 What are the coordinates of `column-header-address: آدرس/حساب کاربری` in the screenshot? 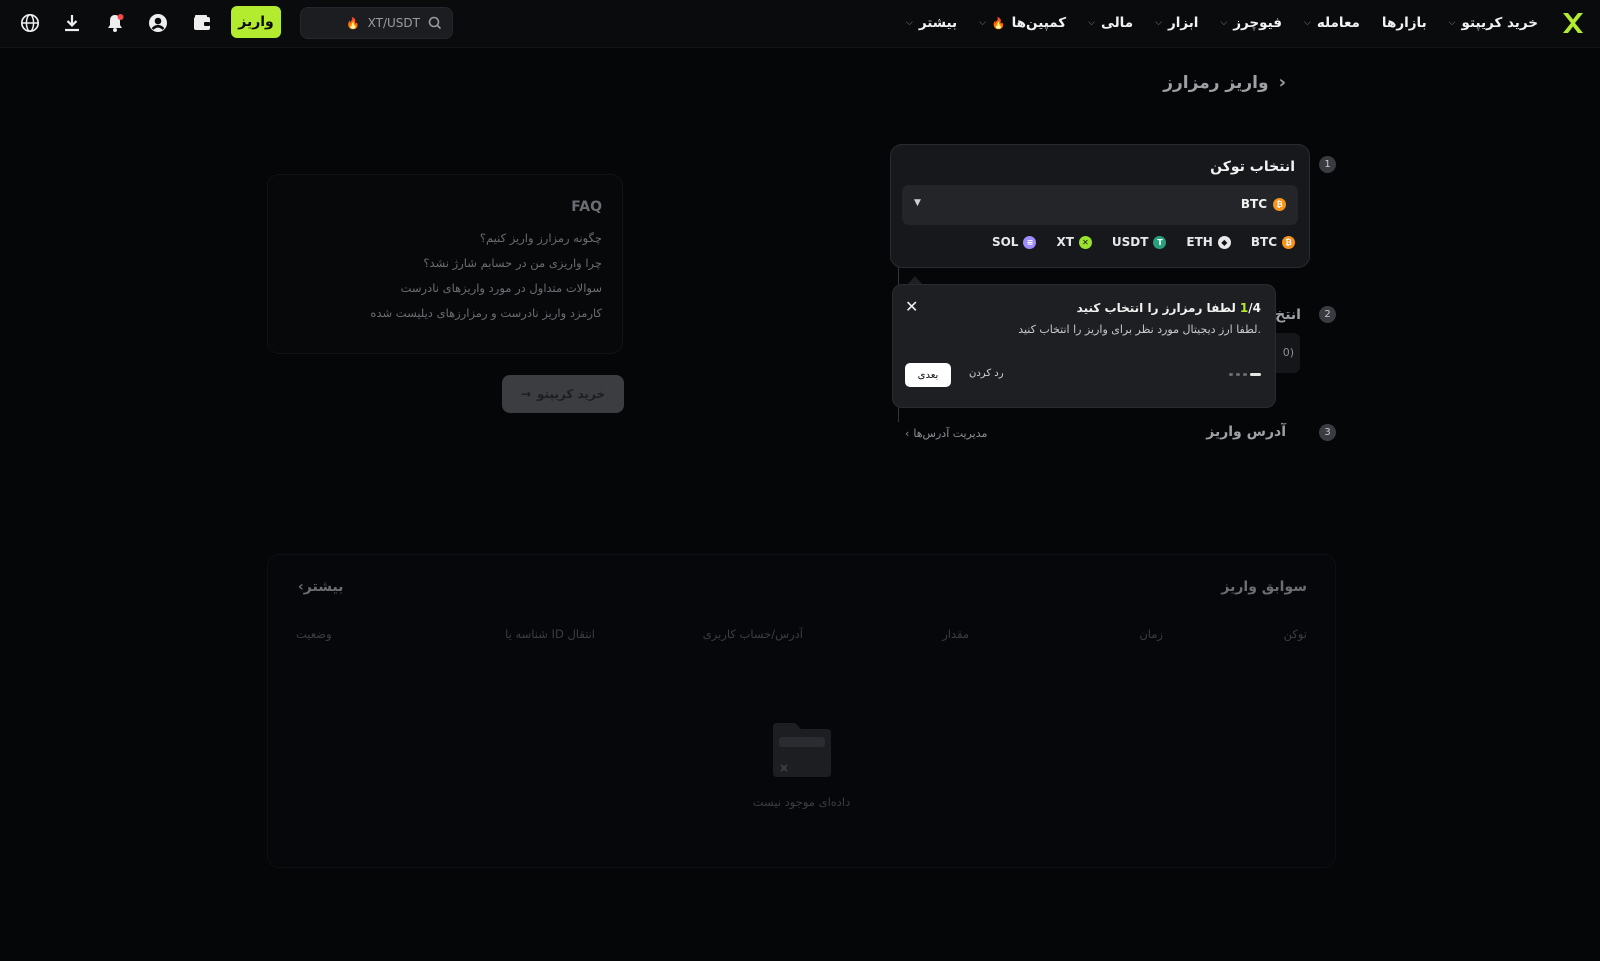 It's located at (752, 634).